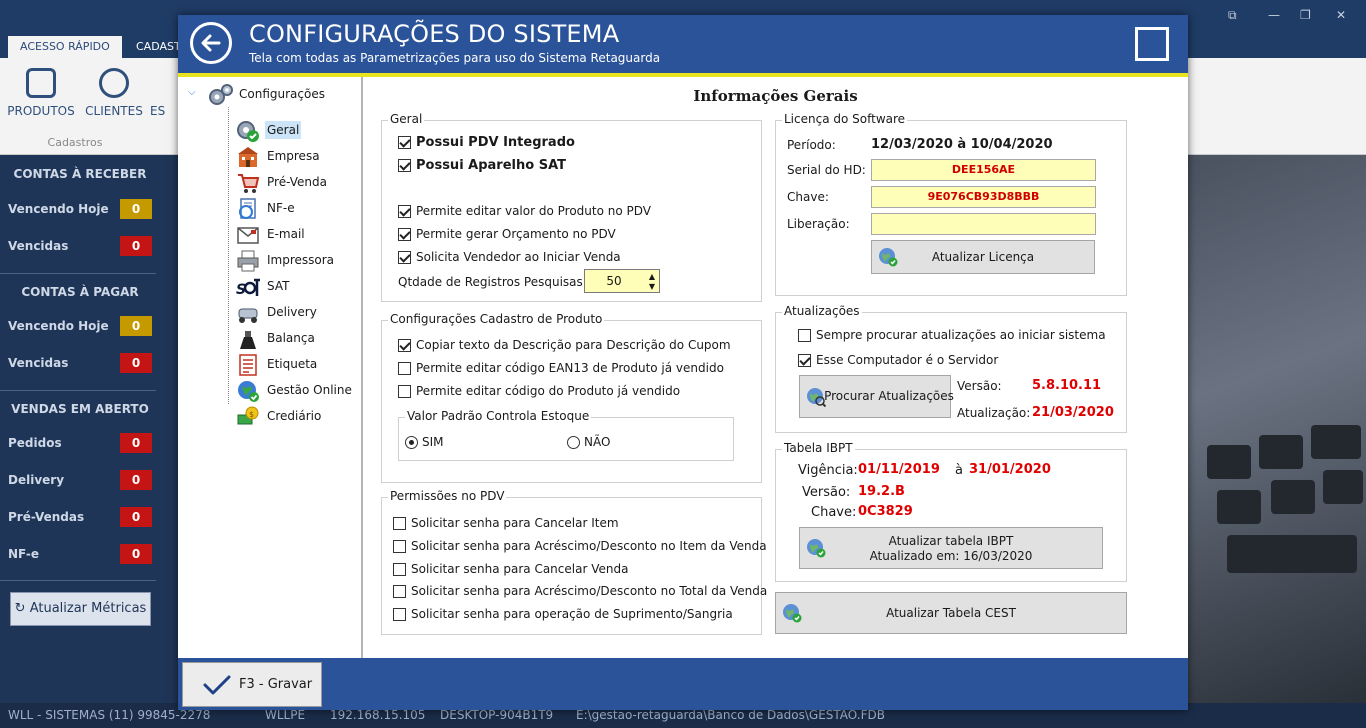  I want to click on clientes-button: CLIENTES, so click(114, 93).